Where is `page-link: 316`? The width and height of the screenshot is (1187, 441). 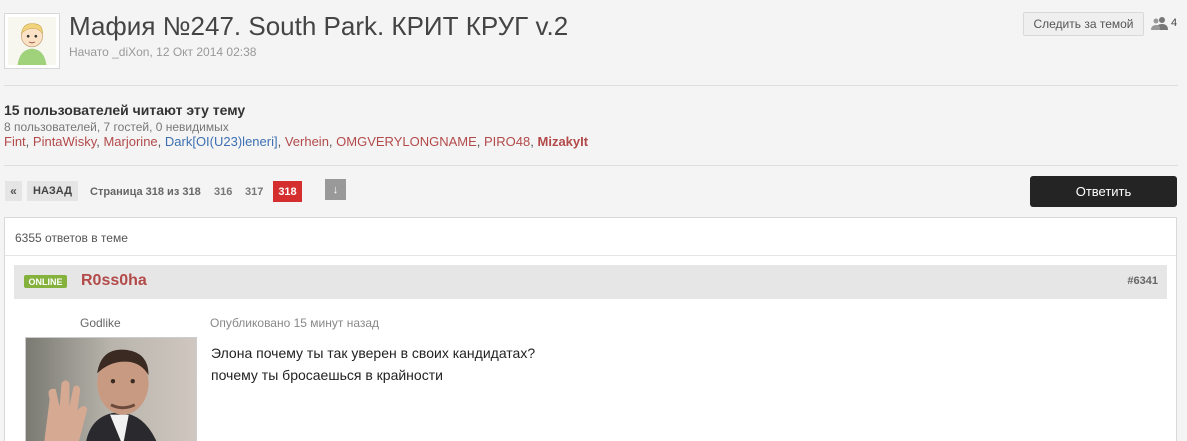
page-link: 316 is located at coordinates (223, 192).